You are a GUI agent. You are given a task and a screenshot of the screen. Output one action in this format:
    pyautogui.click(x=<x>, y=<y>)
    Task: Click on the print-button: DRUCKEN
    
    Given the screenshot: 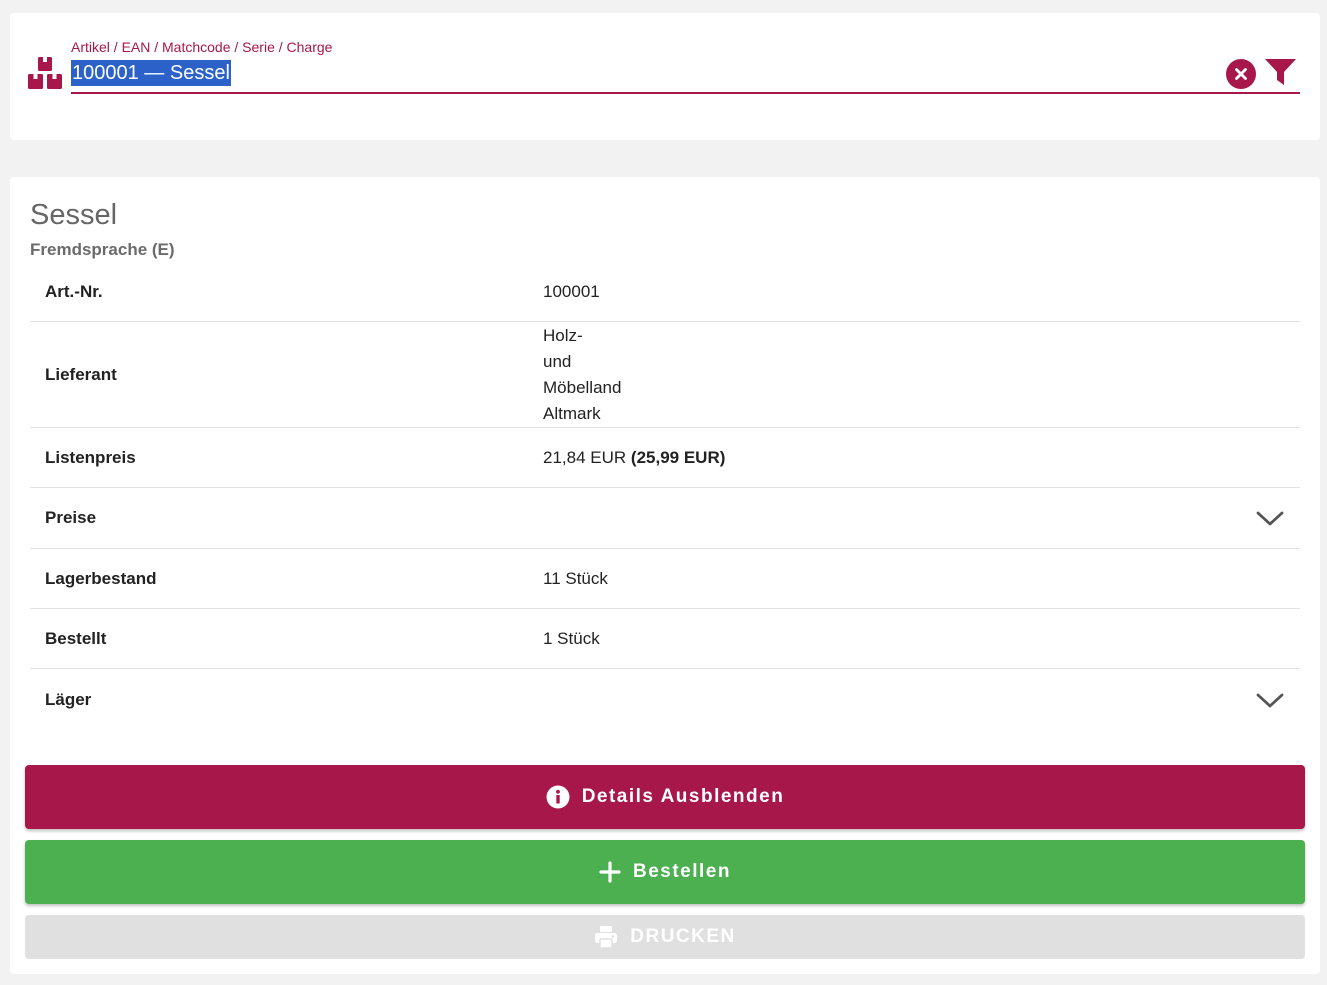 What is the action you would take?
    pyautogui.click(x=665, y=937)
    